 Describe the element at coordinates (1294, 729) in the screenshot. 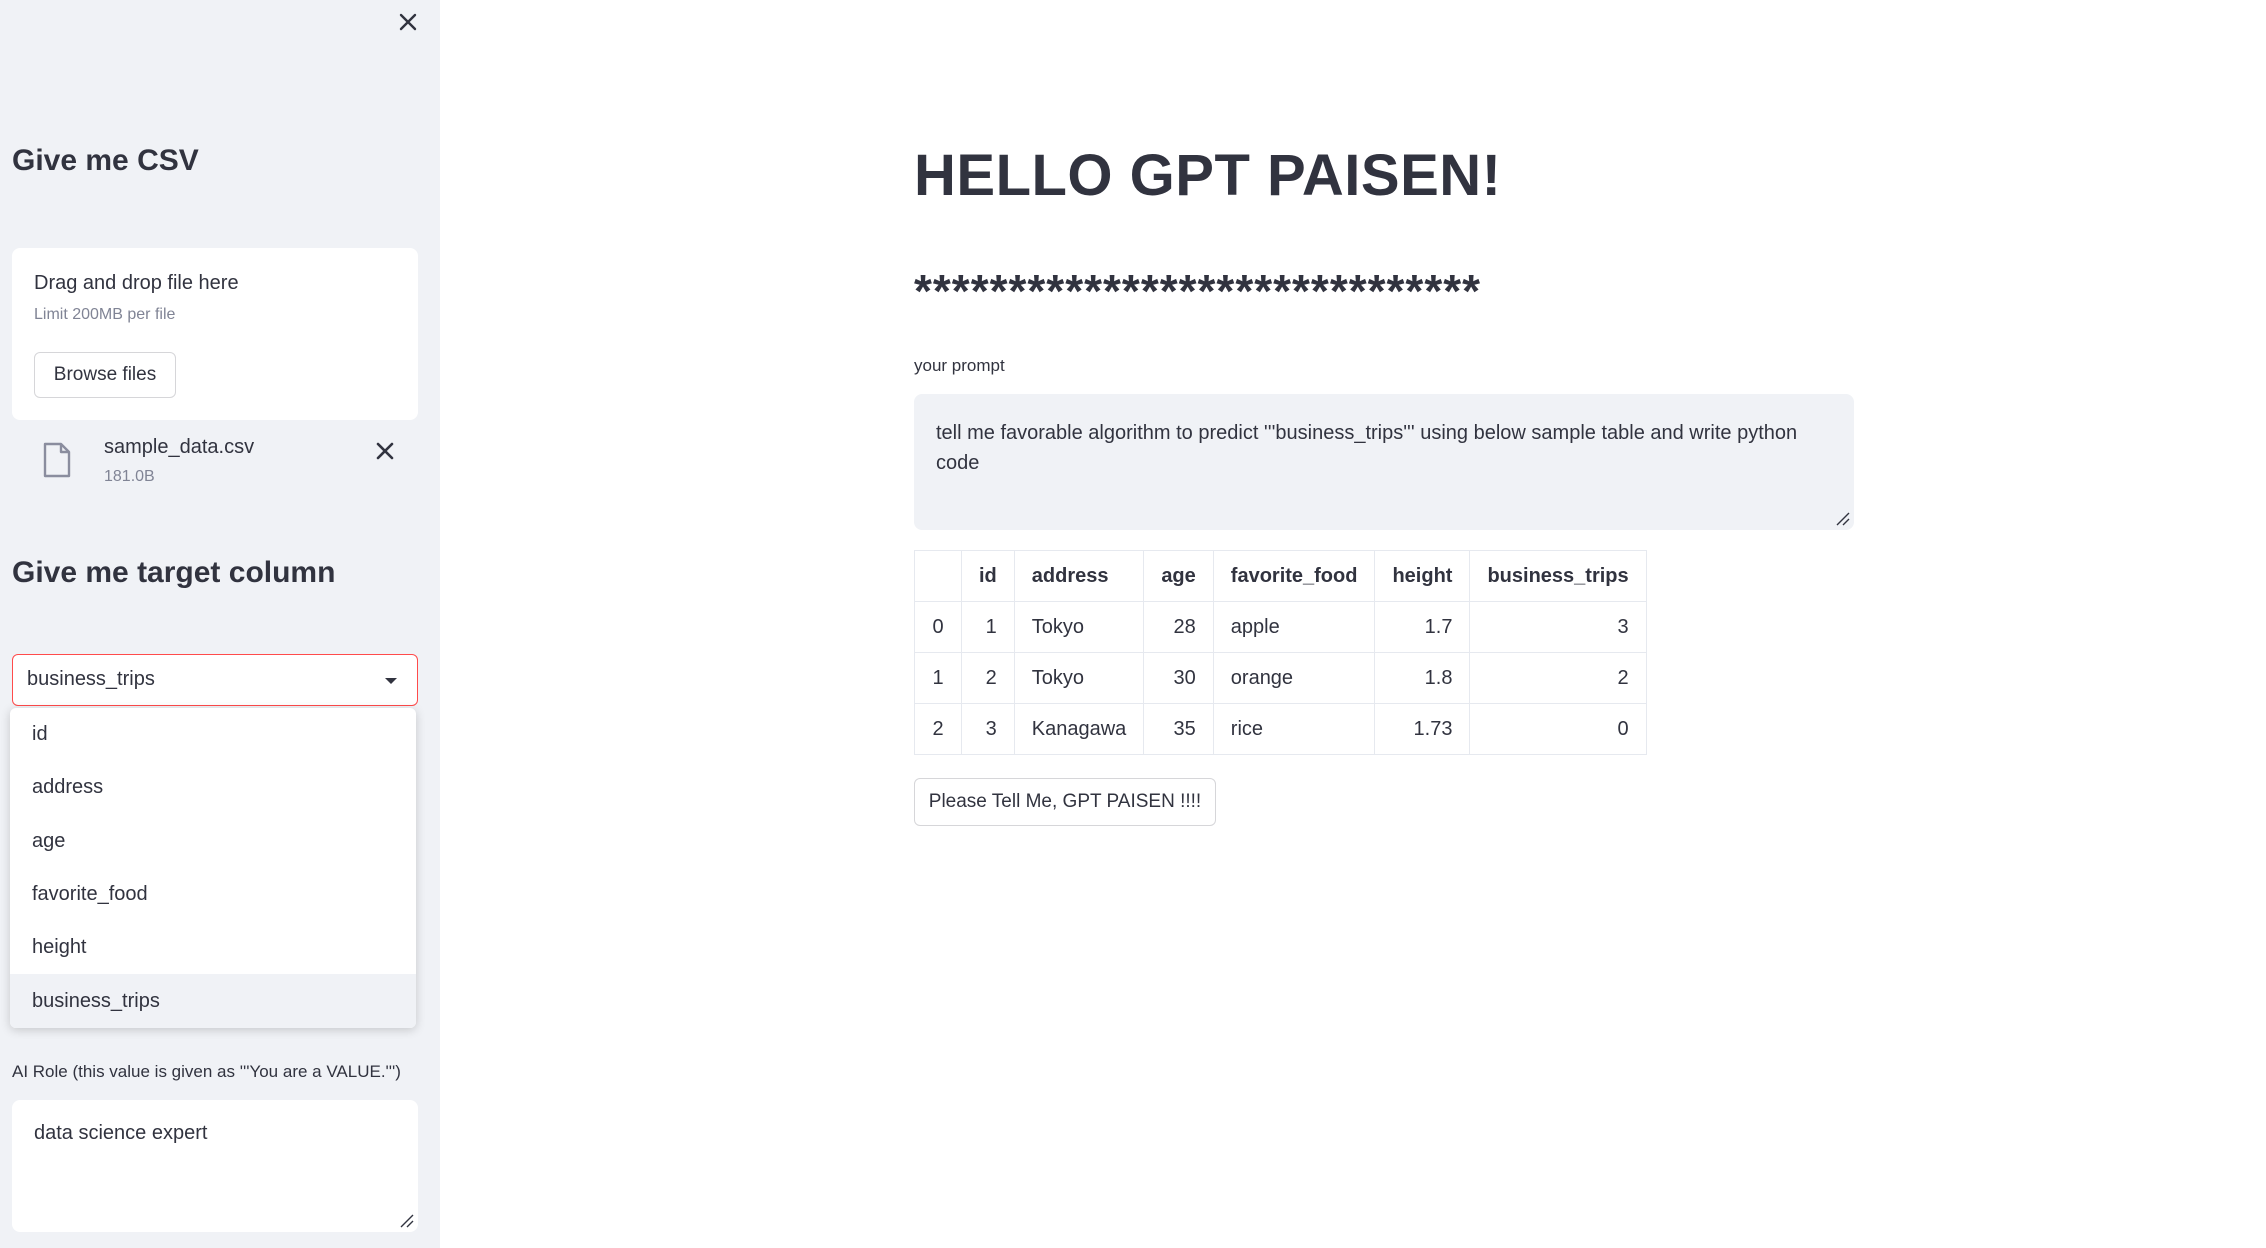

I see `table-cell: rice` at that location.